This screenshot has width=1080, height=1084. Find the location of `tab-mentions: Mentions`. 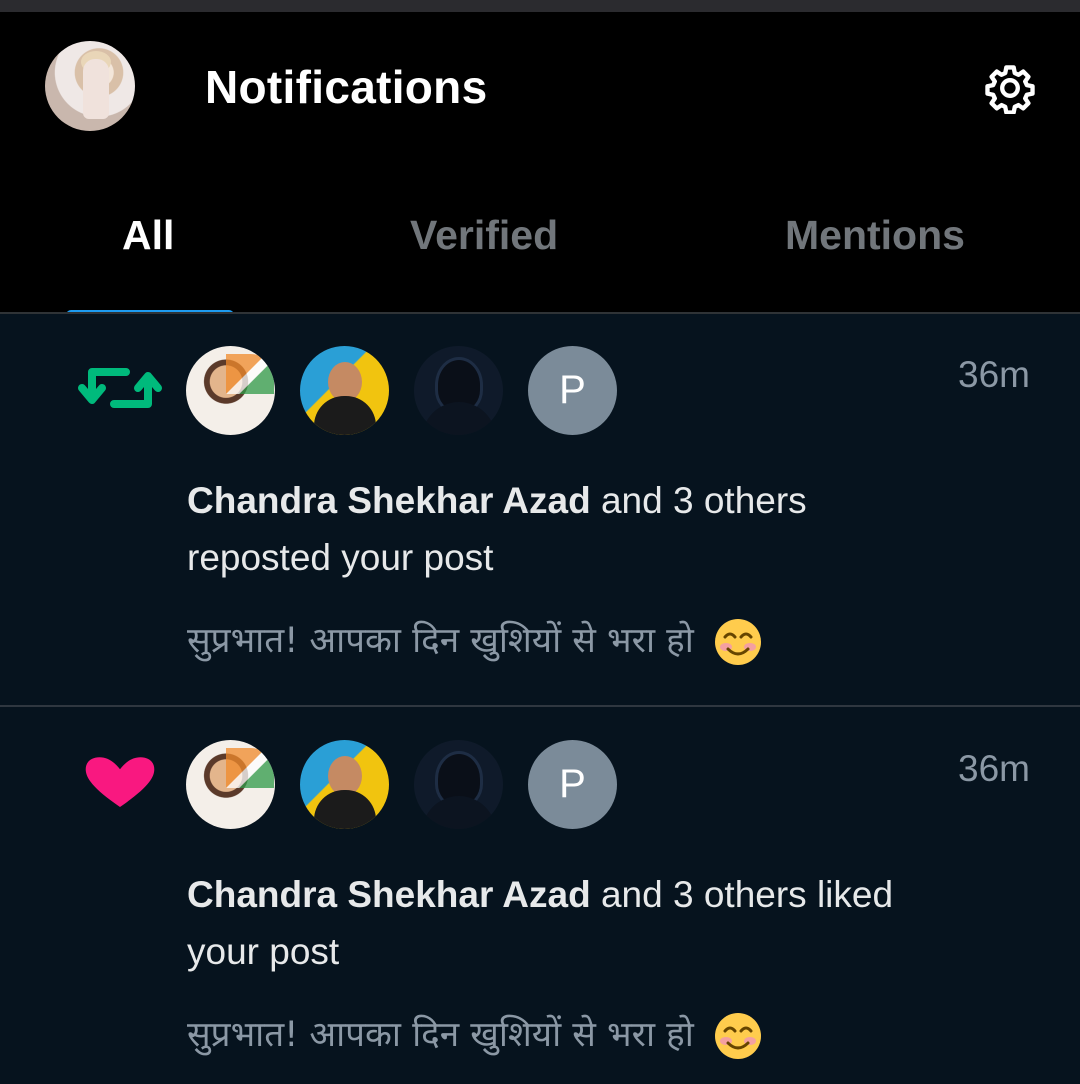

tab-mentions: Mentions is located at coordinates (875, 235).